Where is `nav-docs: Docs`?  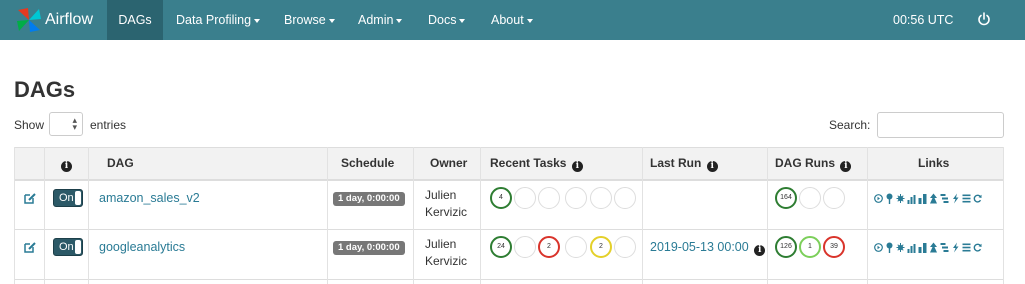 nav-docs: Docs is located at coordinates (447, 20).